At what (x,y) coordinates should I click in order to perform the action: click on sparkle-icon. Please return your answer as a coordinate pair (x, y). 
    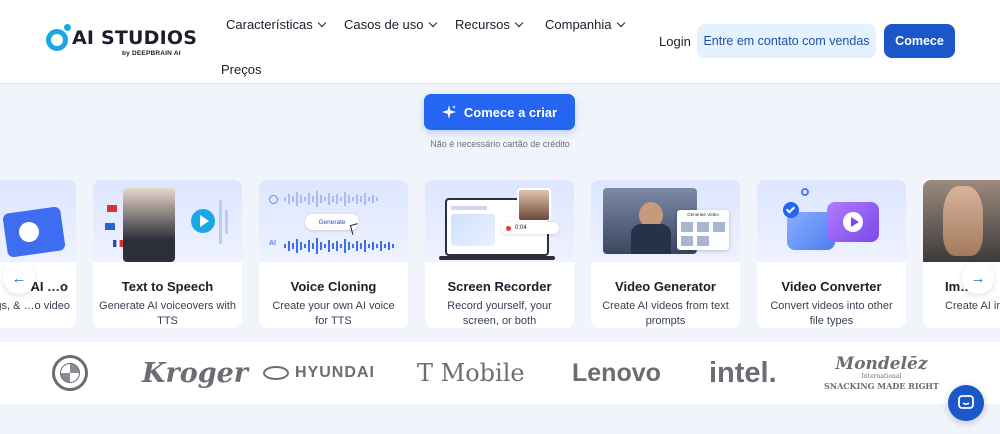
    Looking at the image, I should click on (448, 112).